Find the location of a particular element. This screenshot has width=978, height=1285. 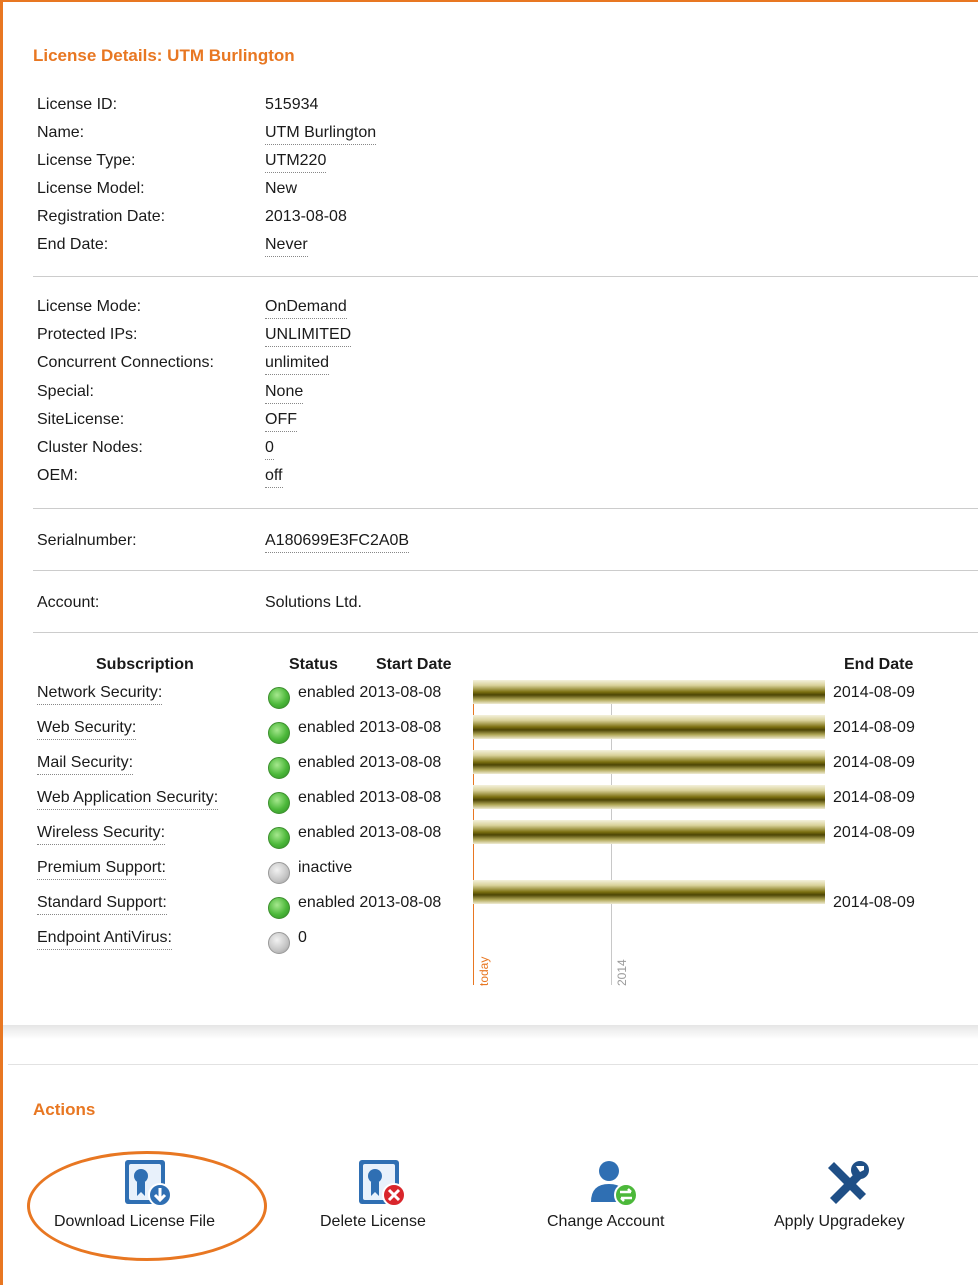

panel-left-border is located at coordinates (1, 642).